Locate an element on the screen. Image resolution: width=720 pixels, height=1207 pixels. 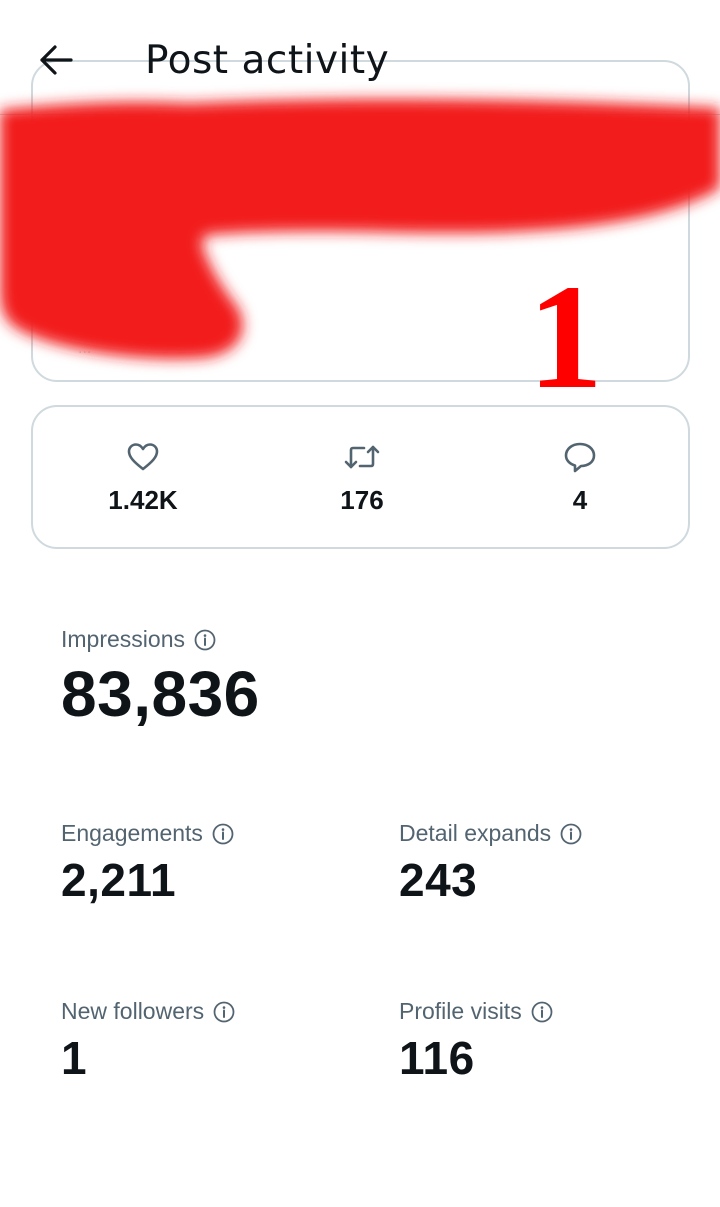
repost-icon is located at coordinates (362, 457).